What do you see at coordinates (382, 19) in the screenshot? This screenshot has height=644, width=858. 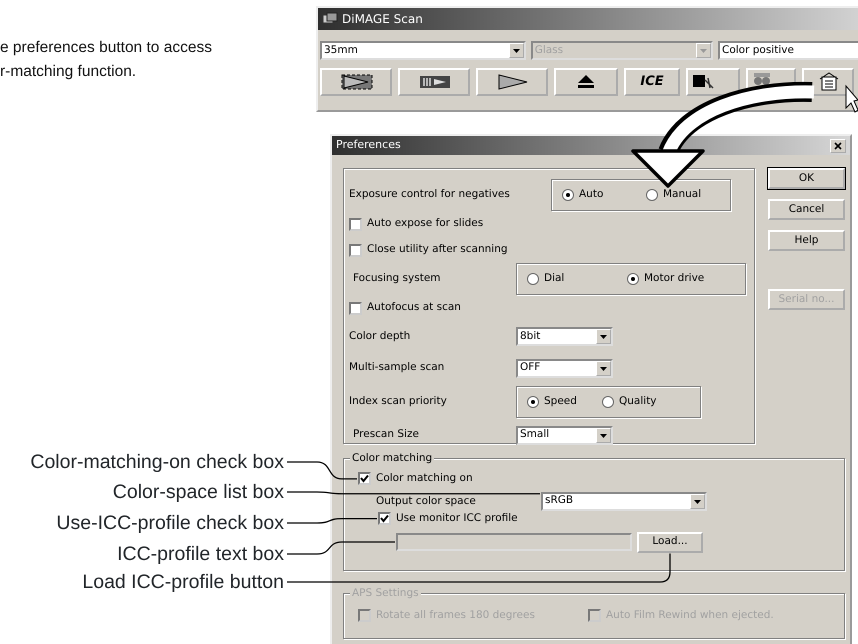 I see `window-title: DiMAGE Scan` at bounding box center [382, 19].